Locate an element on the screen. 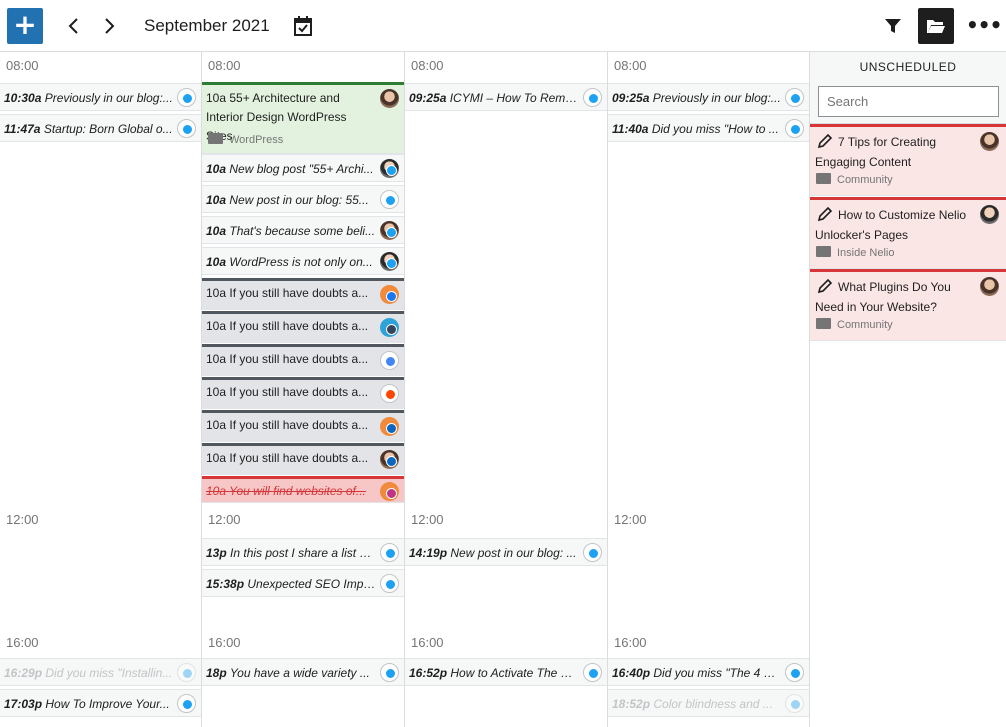 This screenshot has width=1006, height=727. previous-month-button is located at coordinates (74, 26).